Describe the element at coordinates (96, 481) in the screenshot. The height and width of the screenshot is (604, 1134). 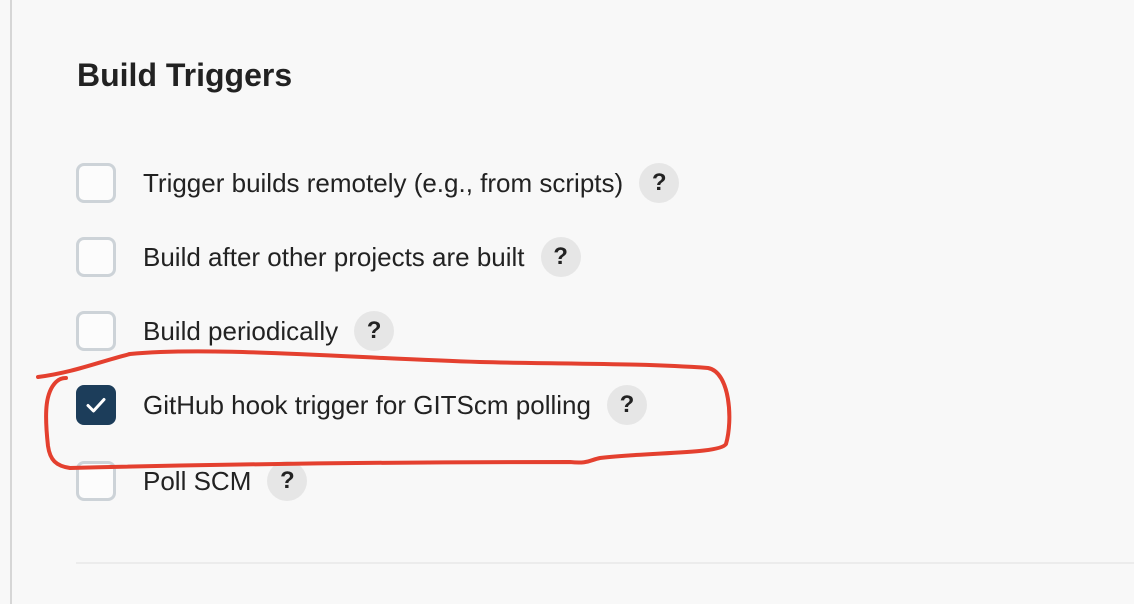
I see `poll-scm-checkbox` at that location.